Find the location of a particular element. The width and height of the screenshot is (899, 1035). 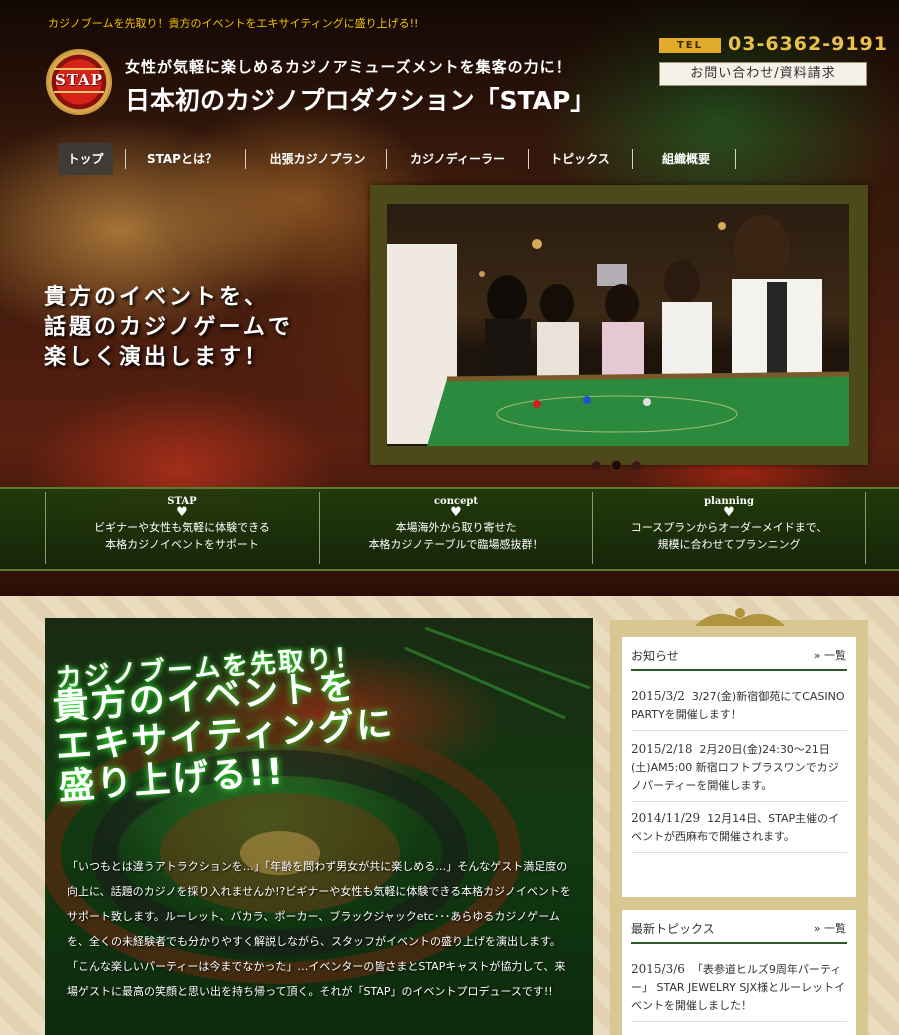

site-subtitle: 女性が気軽に楽しめるカジノアミューズメントを集客の力に！ is located at coordinates (348, 67).